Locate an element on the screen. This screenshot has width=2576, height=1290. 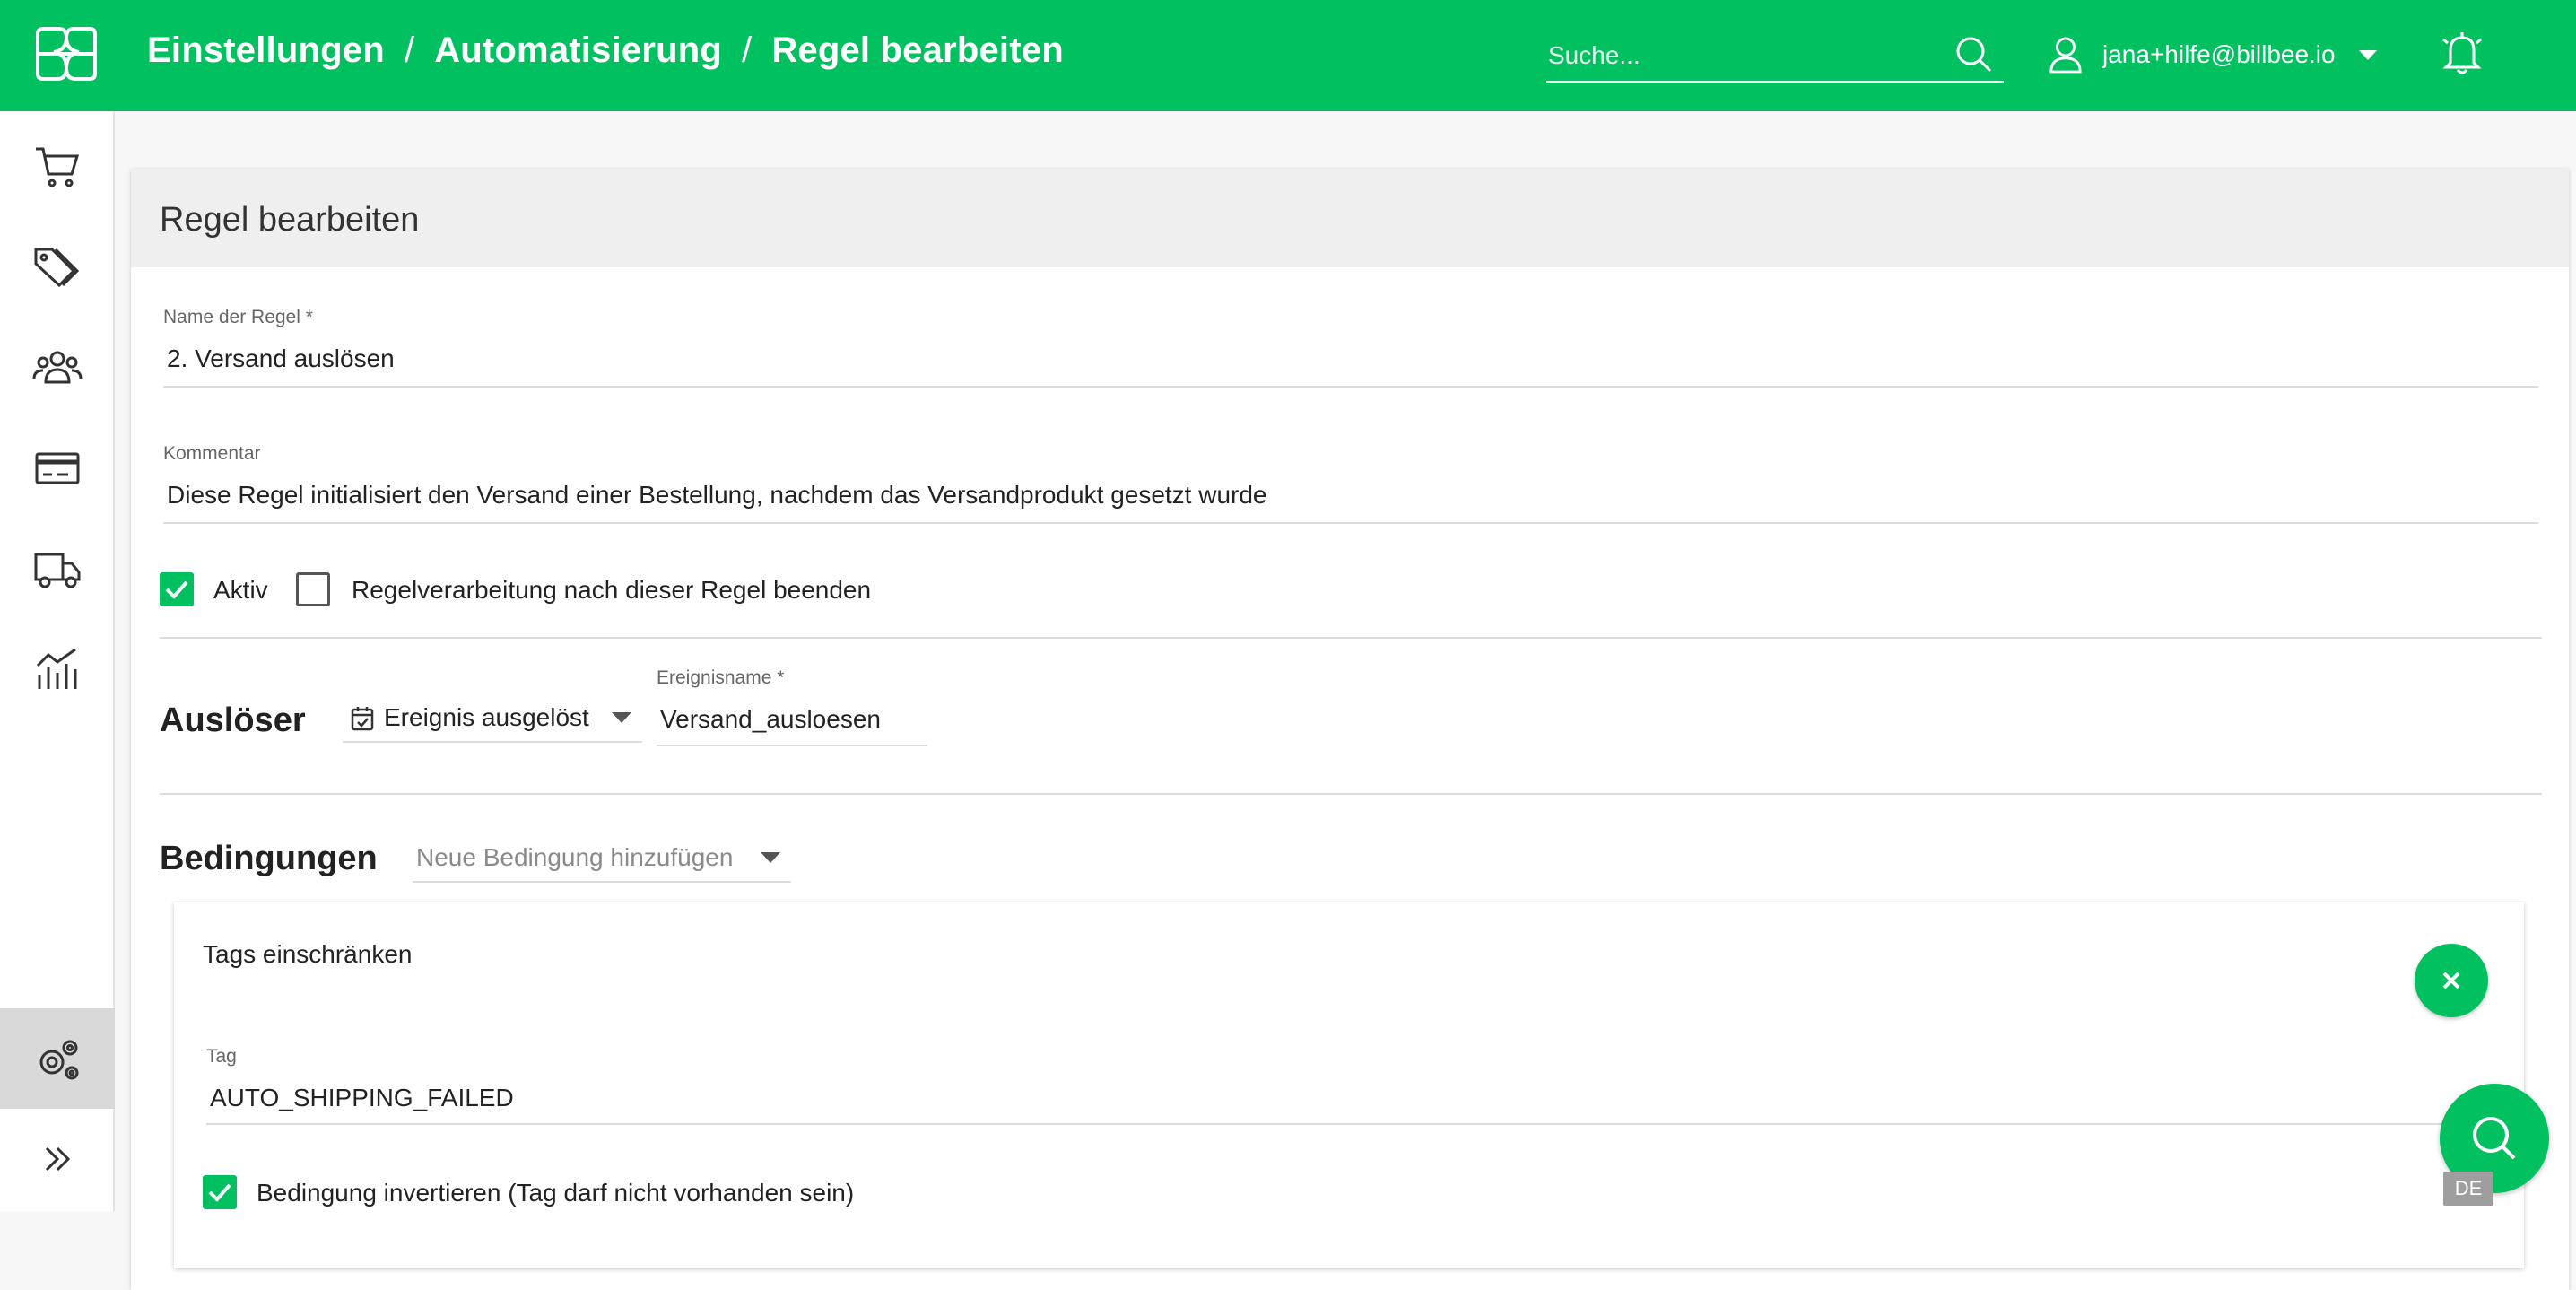
billbee-logo is located at coordinates (66, 54).